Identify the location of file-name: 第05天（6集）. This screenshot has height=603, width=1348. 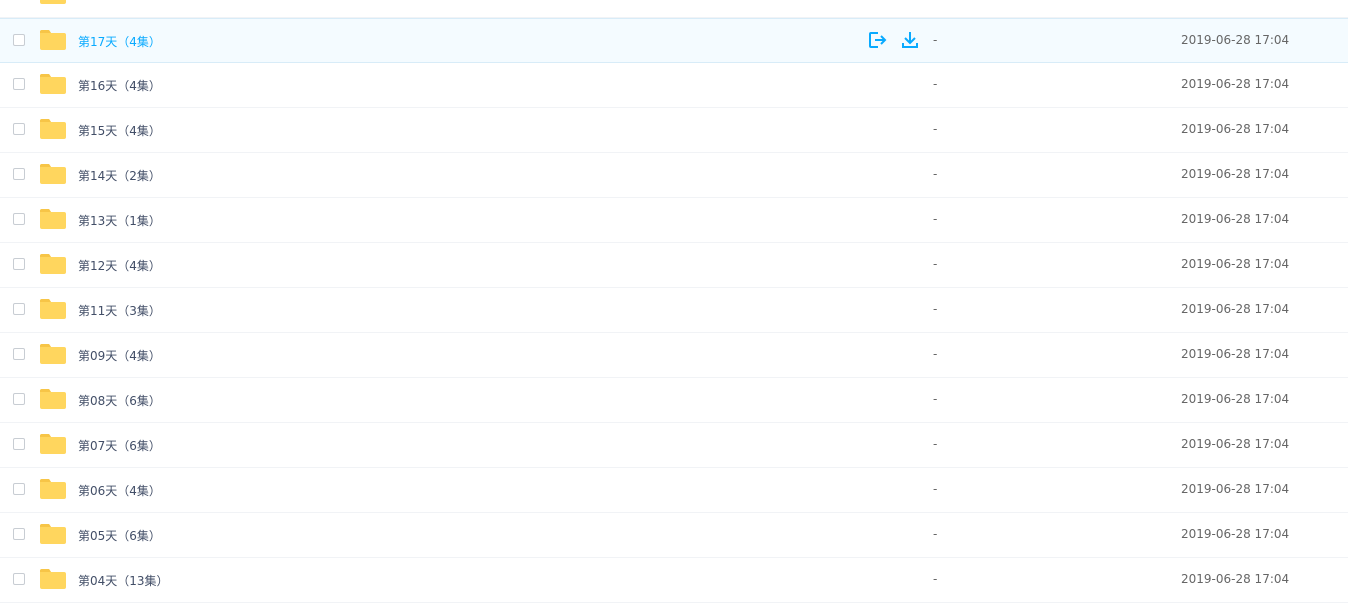
(119, 535).